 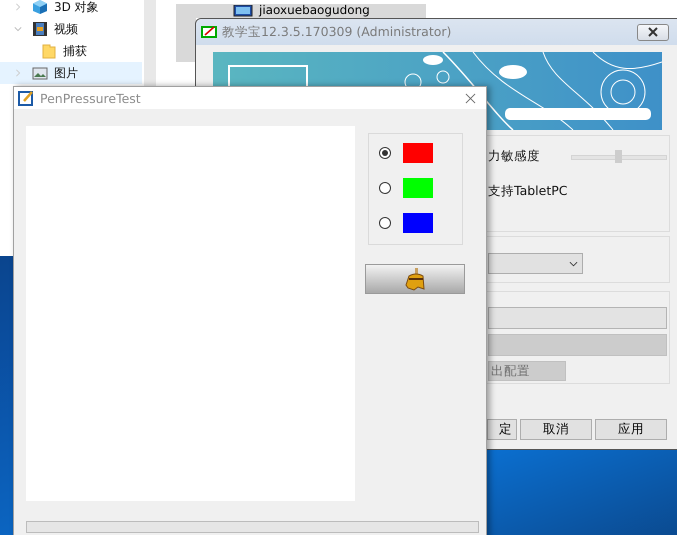 I want to click on nav-item: 捕获, so click(x=71, y=51).